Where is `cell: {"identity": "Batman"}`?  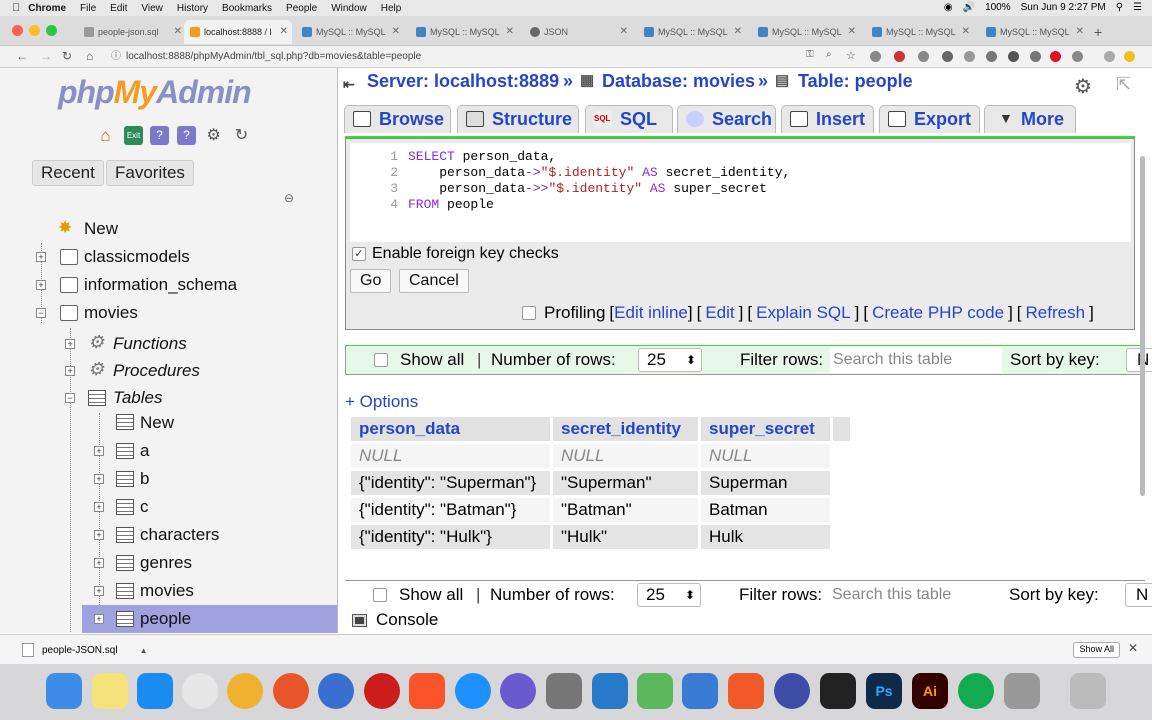
cell: {"identity": "Batman"} is located at coordinates (450, 510).